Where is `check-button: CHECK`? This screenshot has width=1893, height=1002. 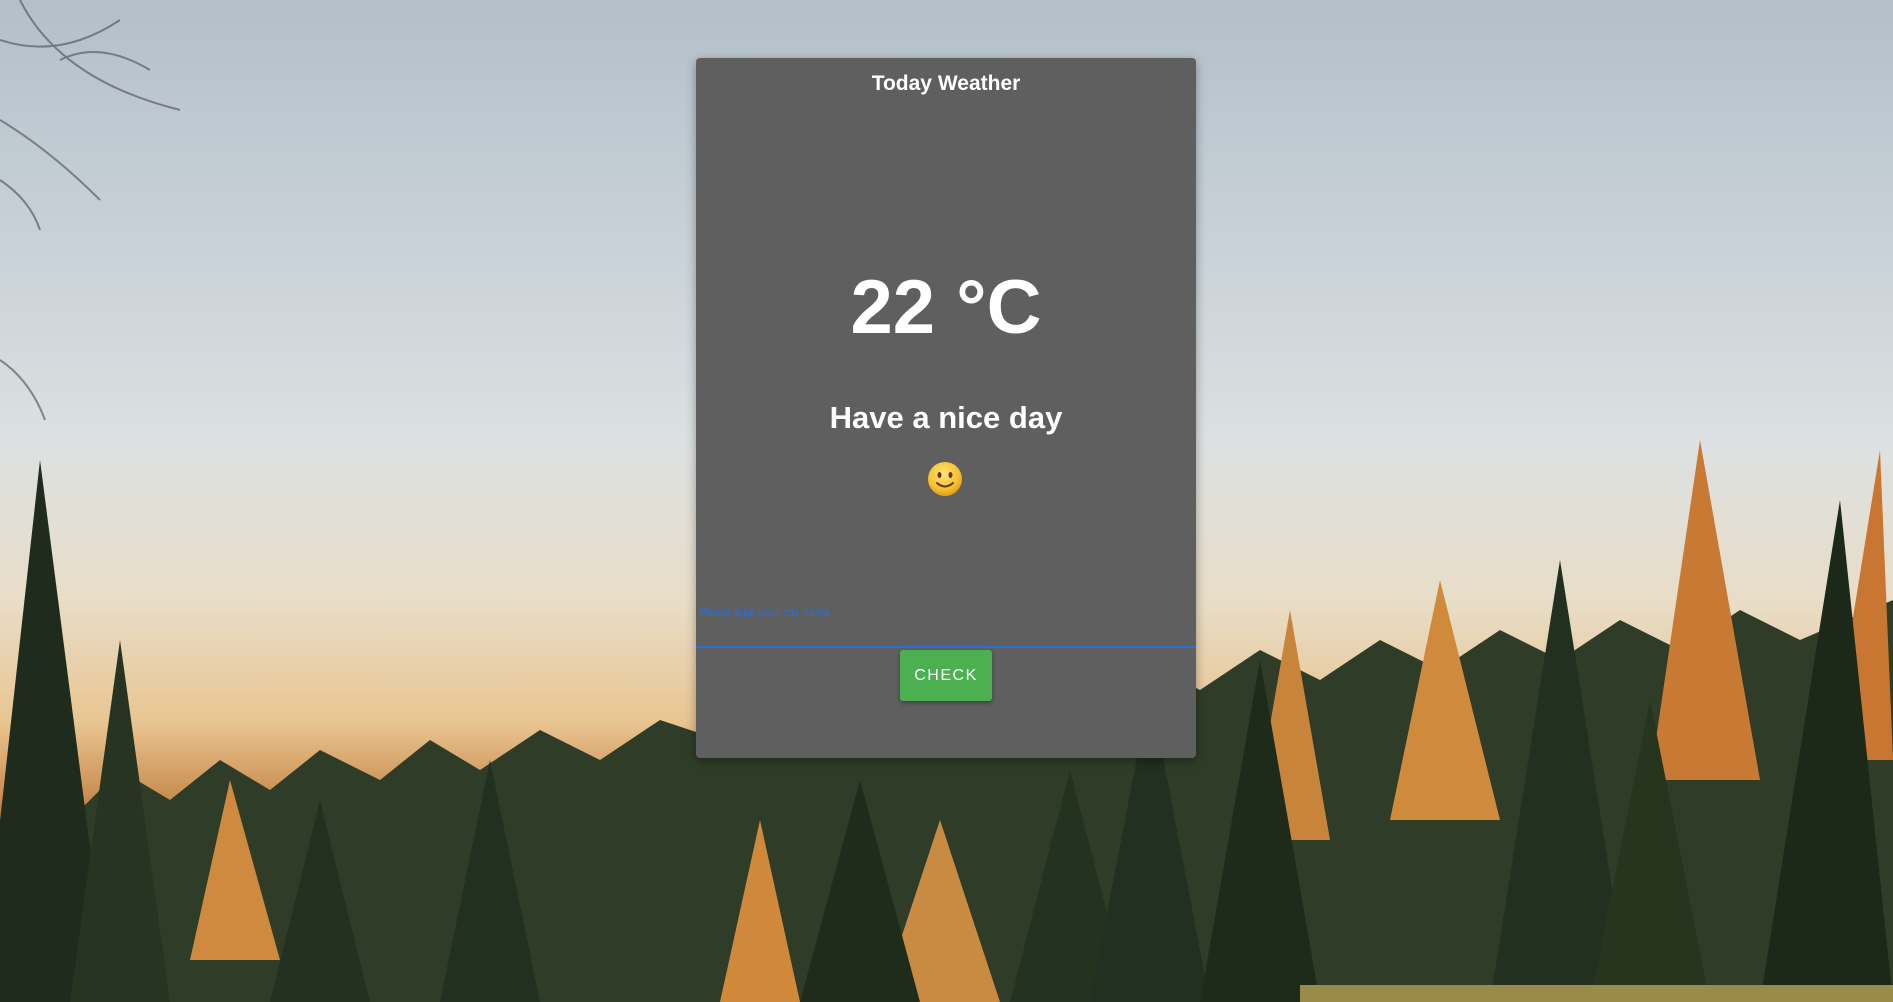
check-button: CHECK is located at coordinates (946, 675).